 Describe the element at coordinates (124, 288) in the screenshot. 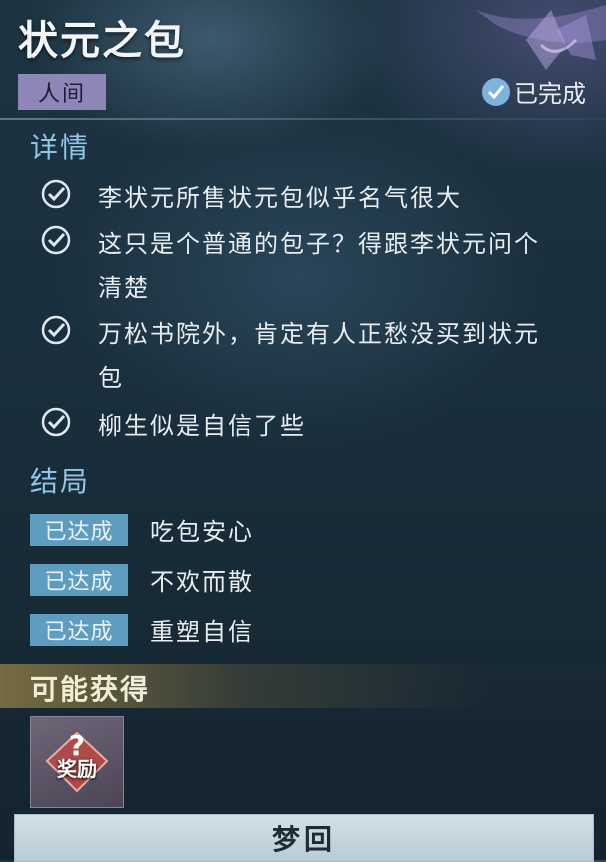

I see `detail-text-line: 清楚` at that location.